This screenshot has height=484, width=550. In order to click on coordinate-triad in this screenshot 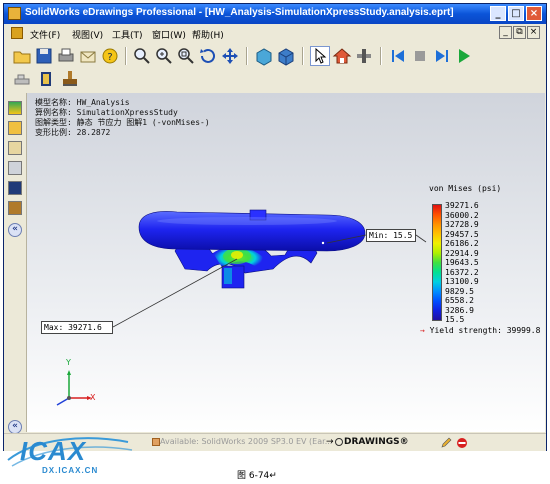, I will do `click(74, 388)`.